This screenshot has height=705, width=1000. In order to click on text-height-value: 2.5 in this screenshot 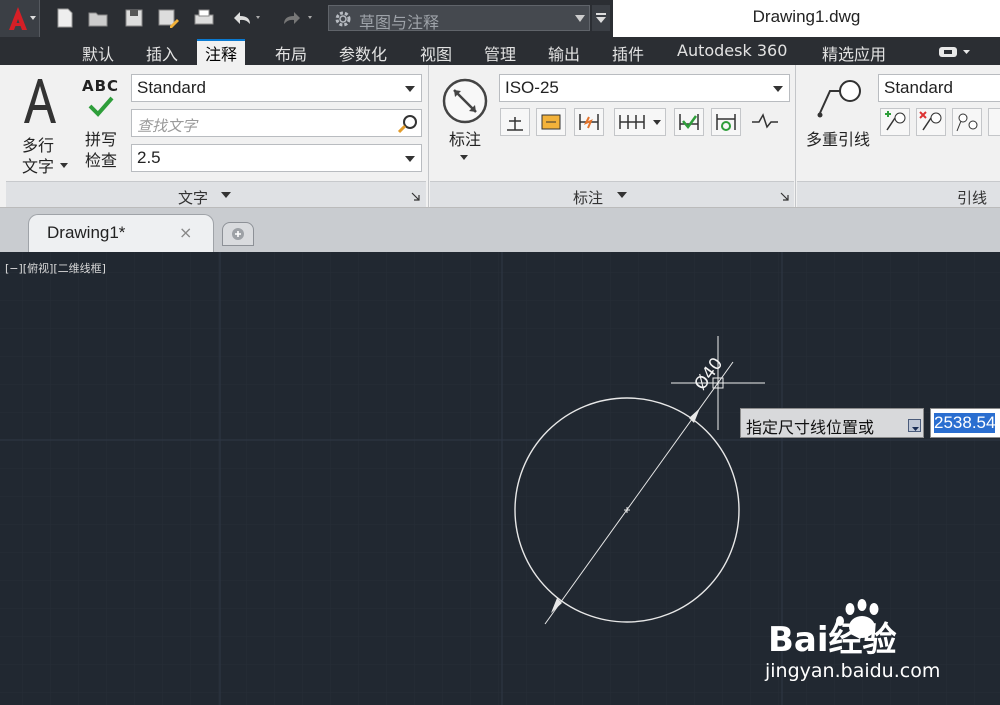, I will do `click(149, 157)`.